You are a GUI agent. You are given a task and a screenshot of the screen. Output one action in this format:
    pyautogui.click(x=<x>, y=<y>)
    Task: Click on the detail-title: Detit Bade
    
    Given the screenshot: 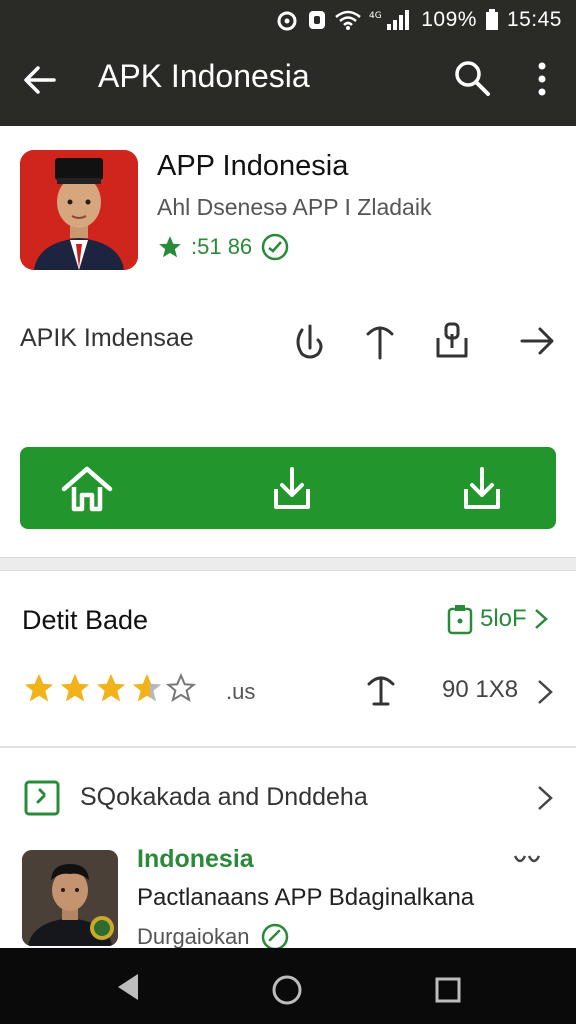 What is the action you would take?
    pyautogui.click(x=85, y=620)
    